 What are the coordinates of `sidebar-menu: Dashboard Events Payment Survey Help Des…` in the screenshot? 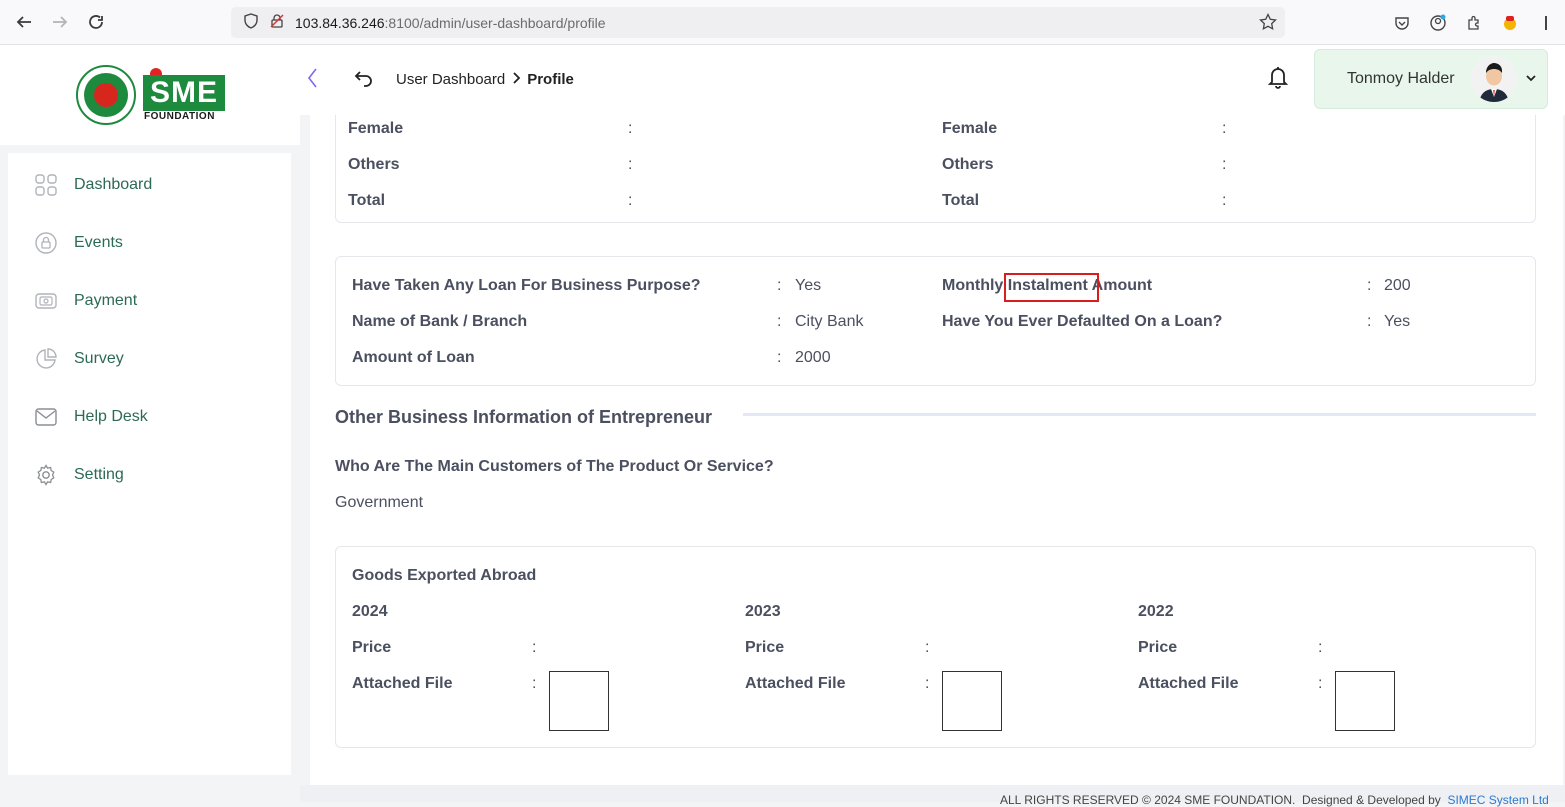 It's located at (149, 464).